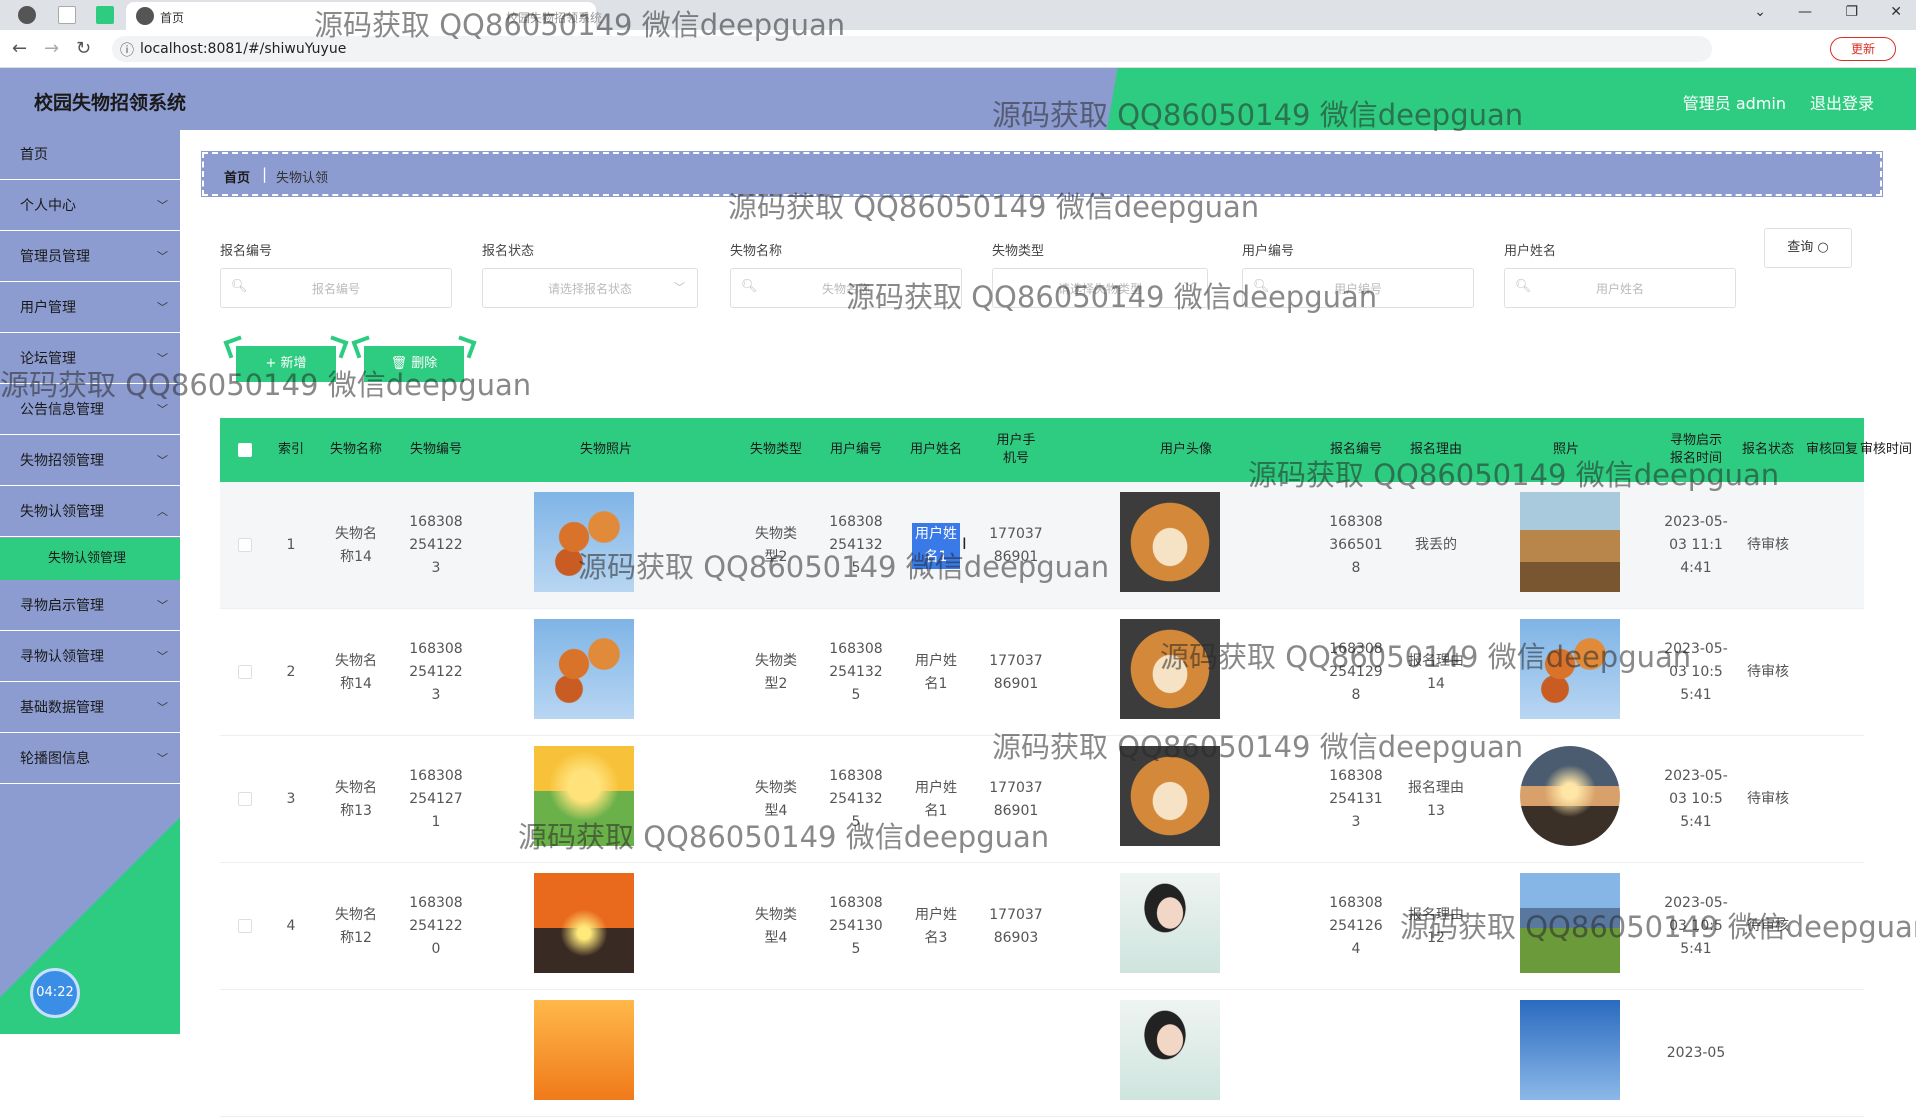 This screenshot has height=1117, width=1916. Describe the element at coordinates (62, 461) in the screenshot. I see `sidebar-item-label: 失物招领管理` at that location.